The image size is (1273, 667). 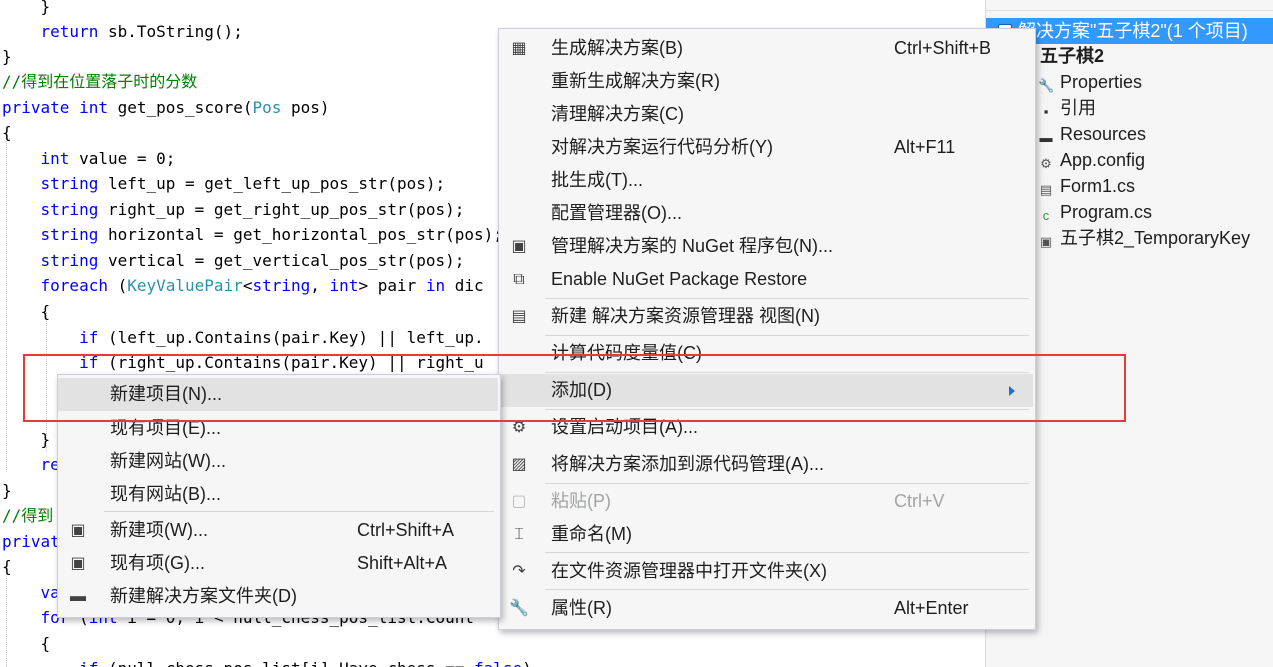 I want to click on code-token: (left_up.Contains(pair.Key) || left_up., so click(x=291, y=337).